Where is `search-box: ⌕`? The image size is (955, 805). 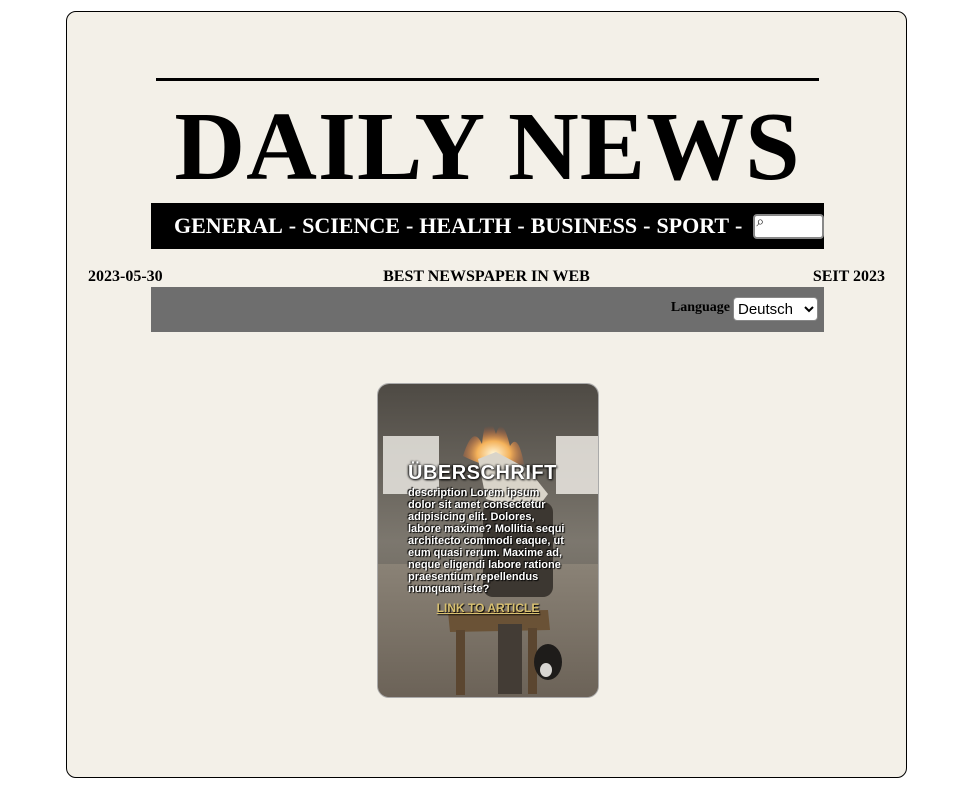
search-box: ⌕ is located at coordinates (792, 226).